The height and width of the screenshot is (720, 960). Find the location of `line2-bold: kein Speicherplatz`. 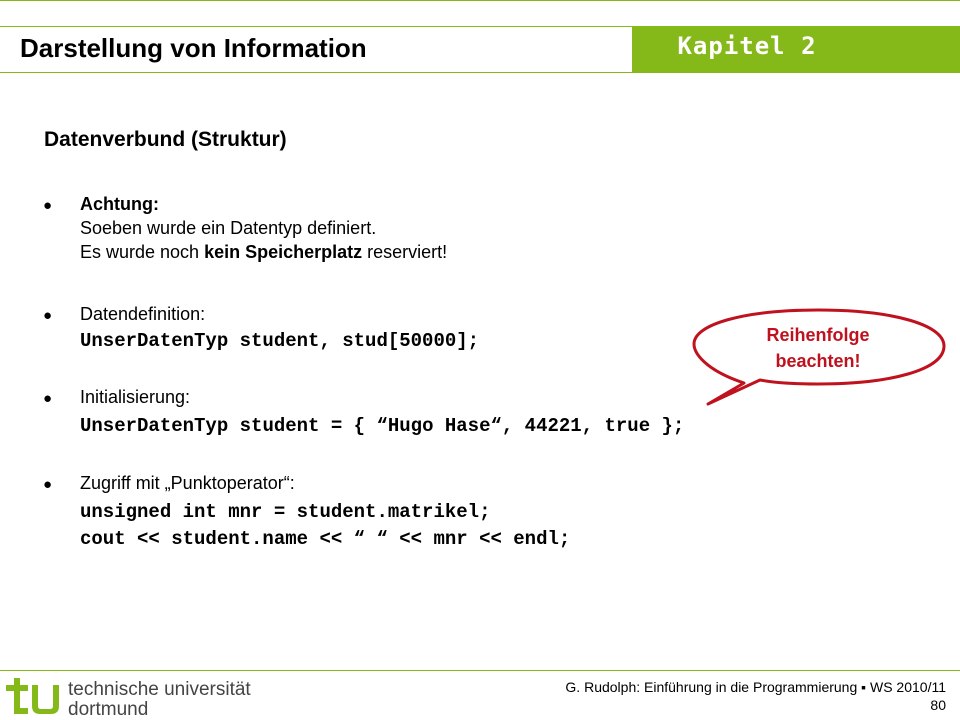

line2-bold: kein Speicherplatz is located at coordinates (283, 252).